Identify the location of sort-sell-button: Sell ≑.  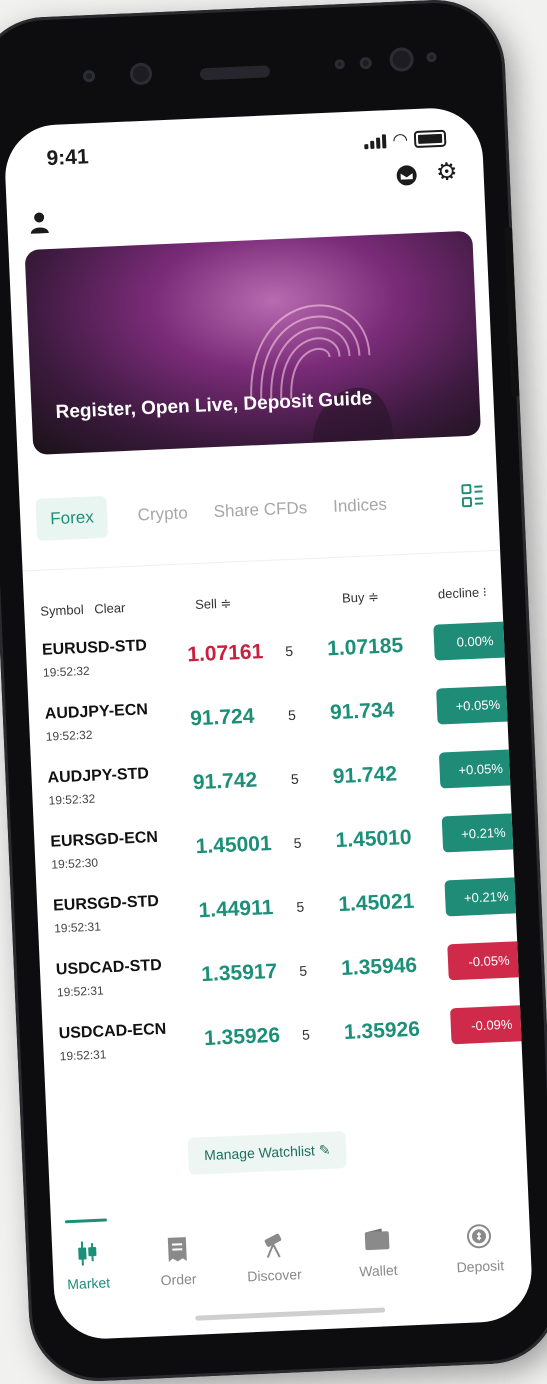
(213, 604).